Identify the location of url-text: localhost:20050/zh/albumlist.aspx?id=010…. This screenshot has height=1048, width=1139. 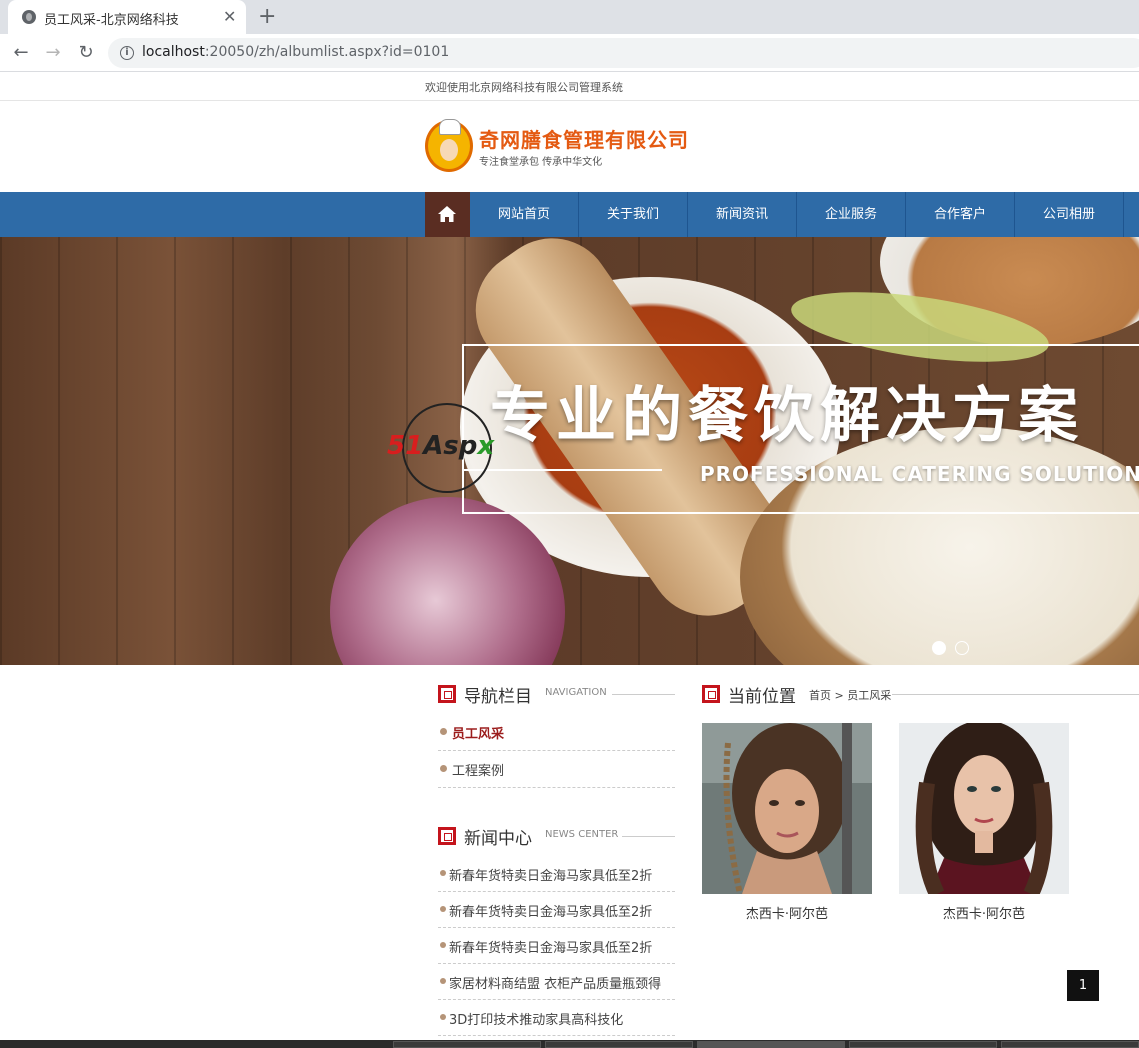
(295, 52).